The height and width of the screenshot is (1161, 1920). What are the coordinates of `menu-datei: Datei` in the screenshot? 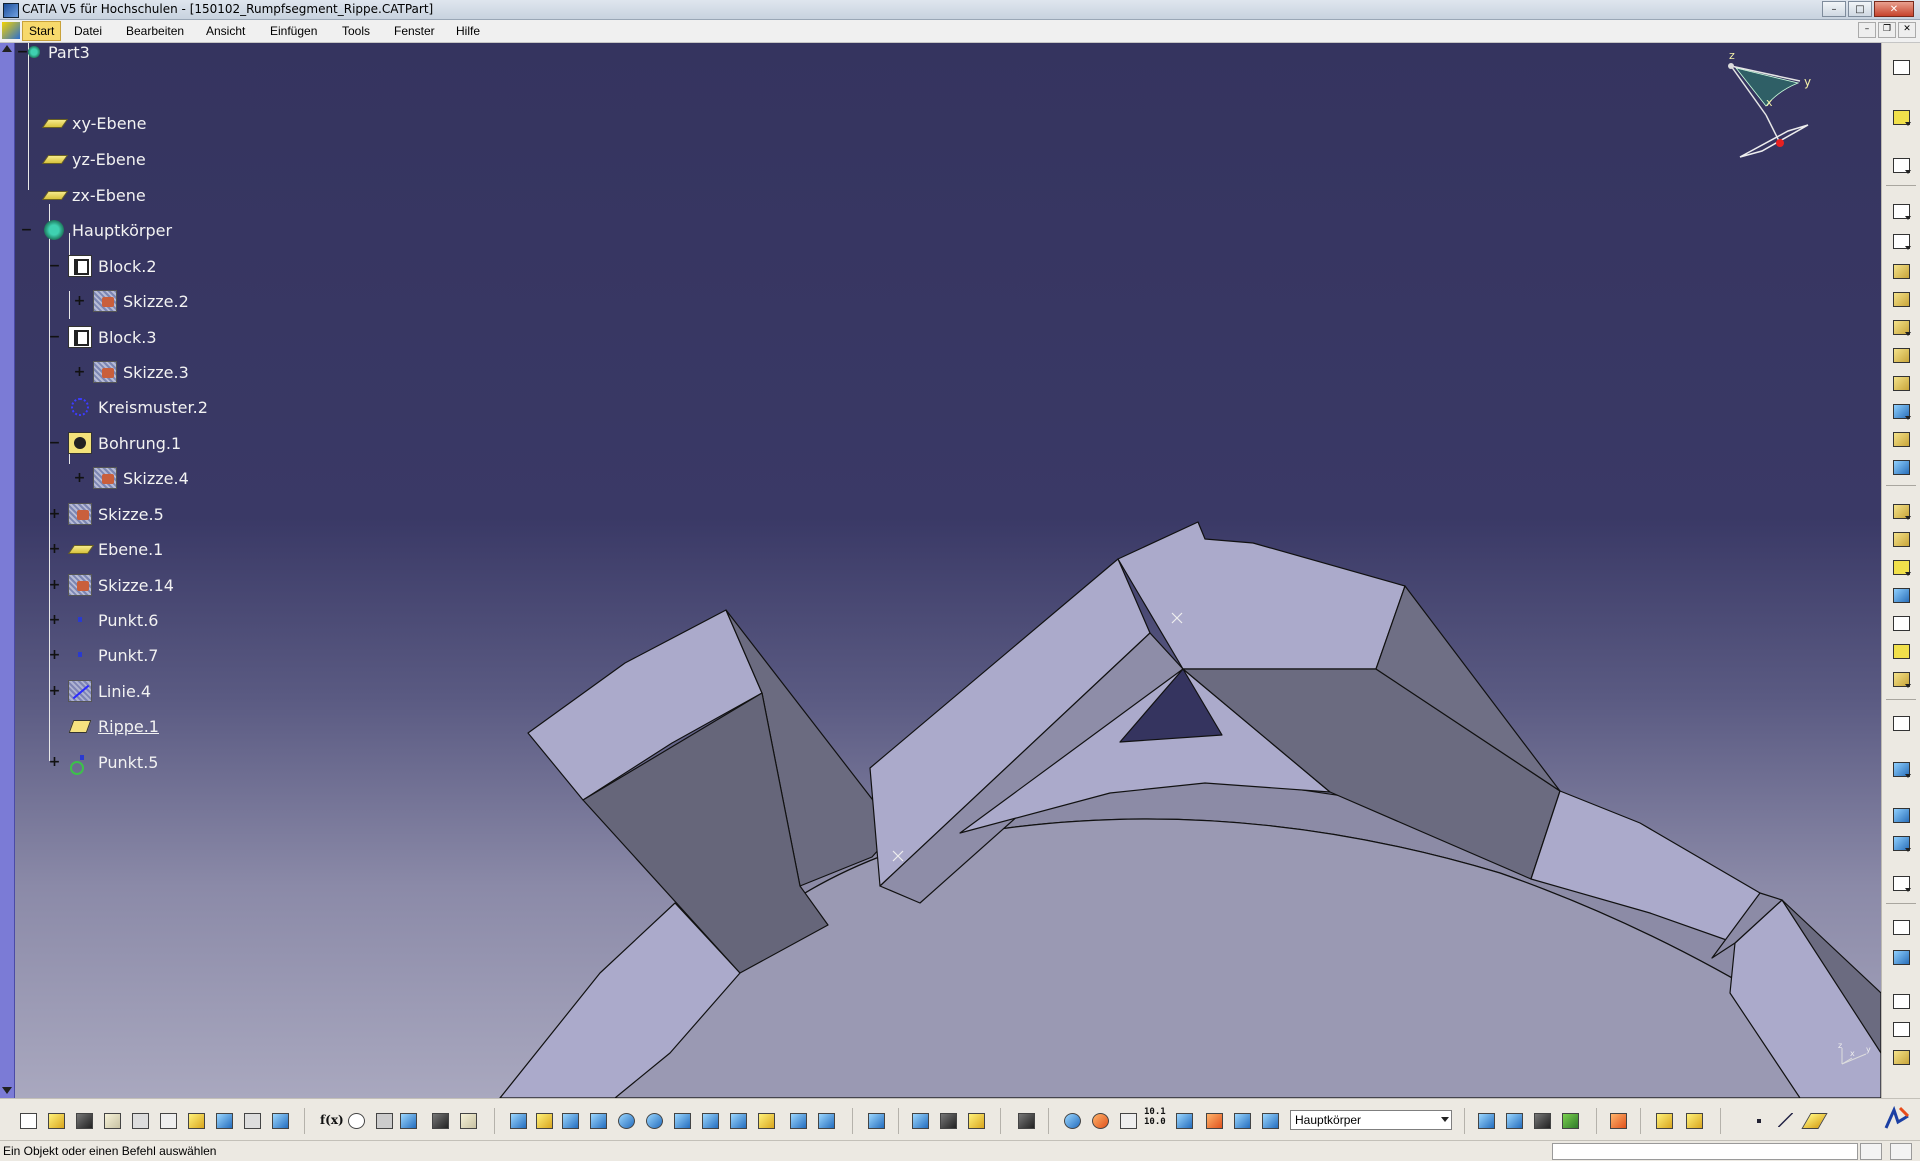 It's located at (88, 31).